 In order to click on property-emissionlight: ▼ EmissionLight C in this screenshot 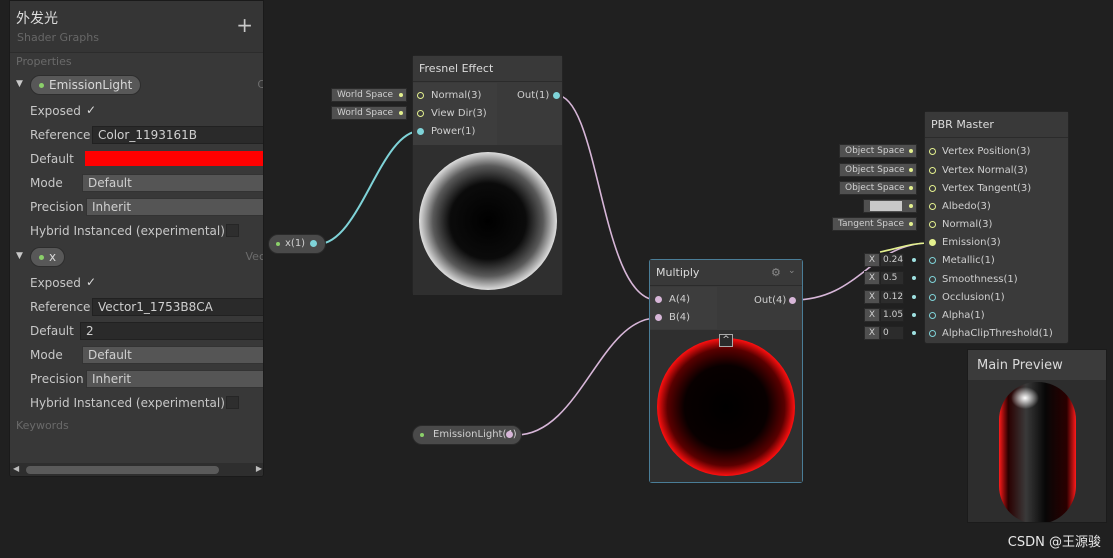, I will do `click(136, 86)`.